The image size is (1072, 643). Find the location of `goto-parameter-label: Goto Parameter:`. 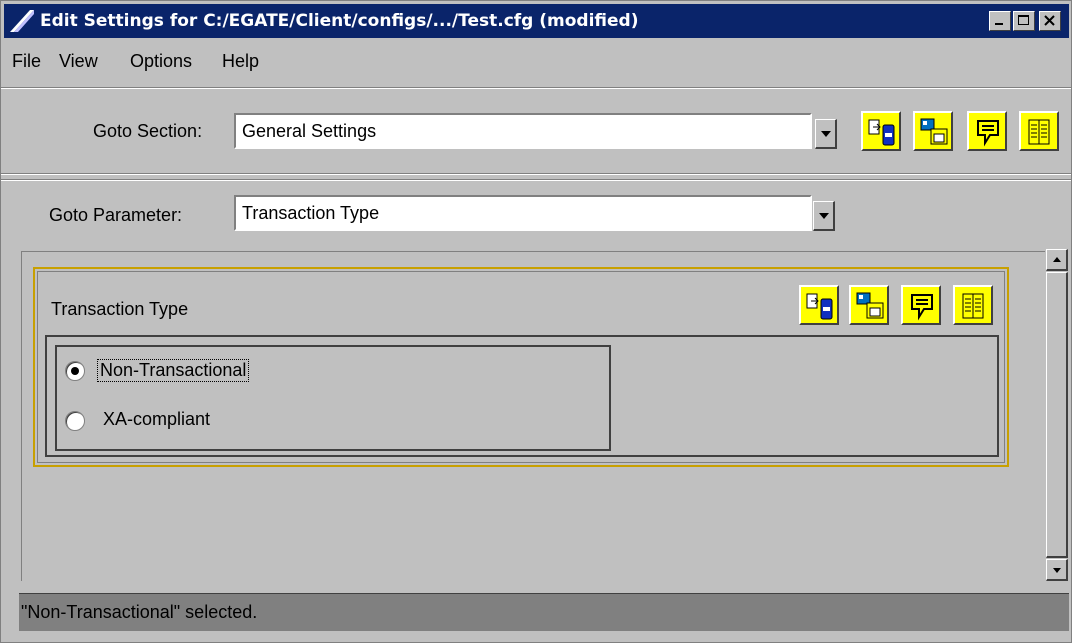

goto-parameter-label: Goto Parameter: is located at coordinates (116, 215).